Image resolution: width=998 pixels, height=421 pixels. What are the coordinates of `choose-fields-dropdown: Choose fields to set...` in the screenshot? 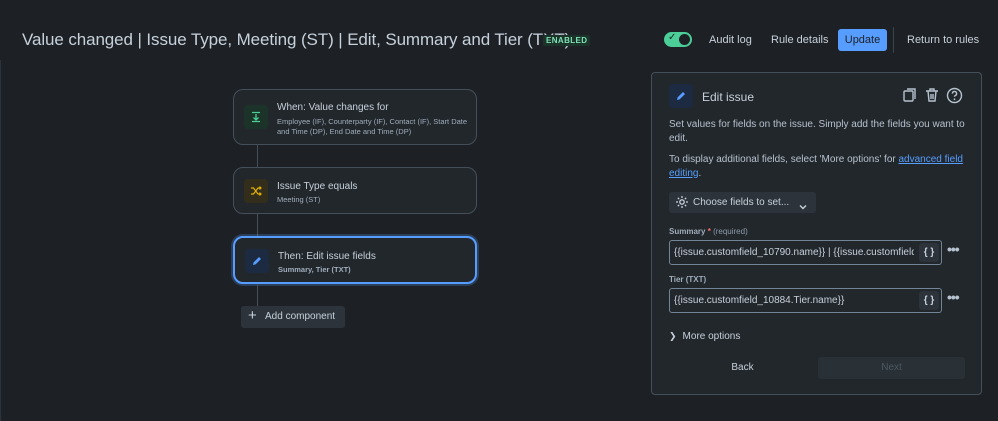 It's located at (742, 202).